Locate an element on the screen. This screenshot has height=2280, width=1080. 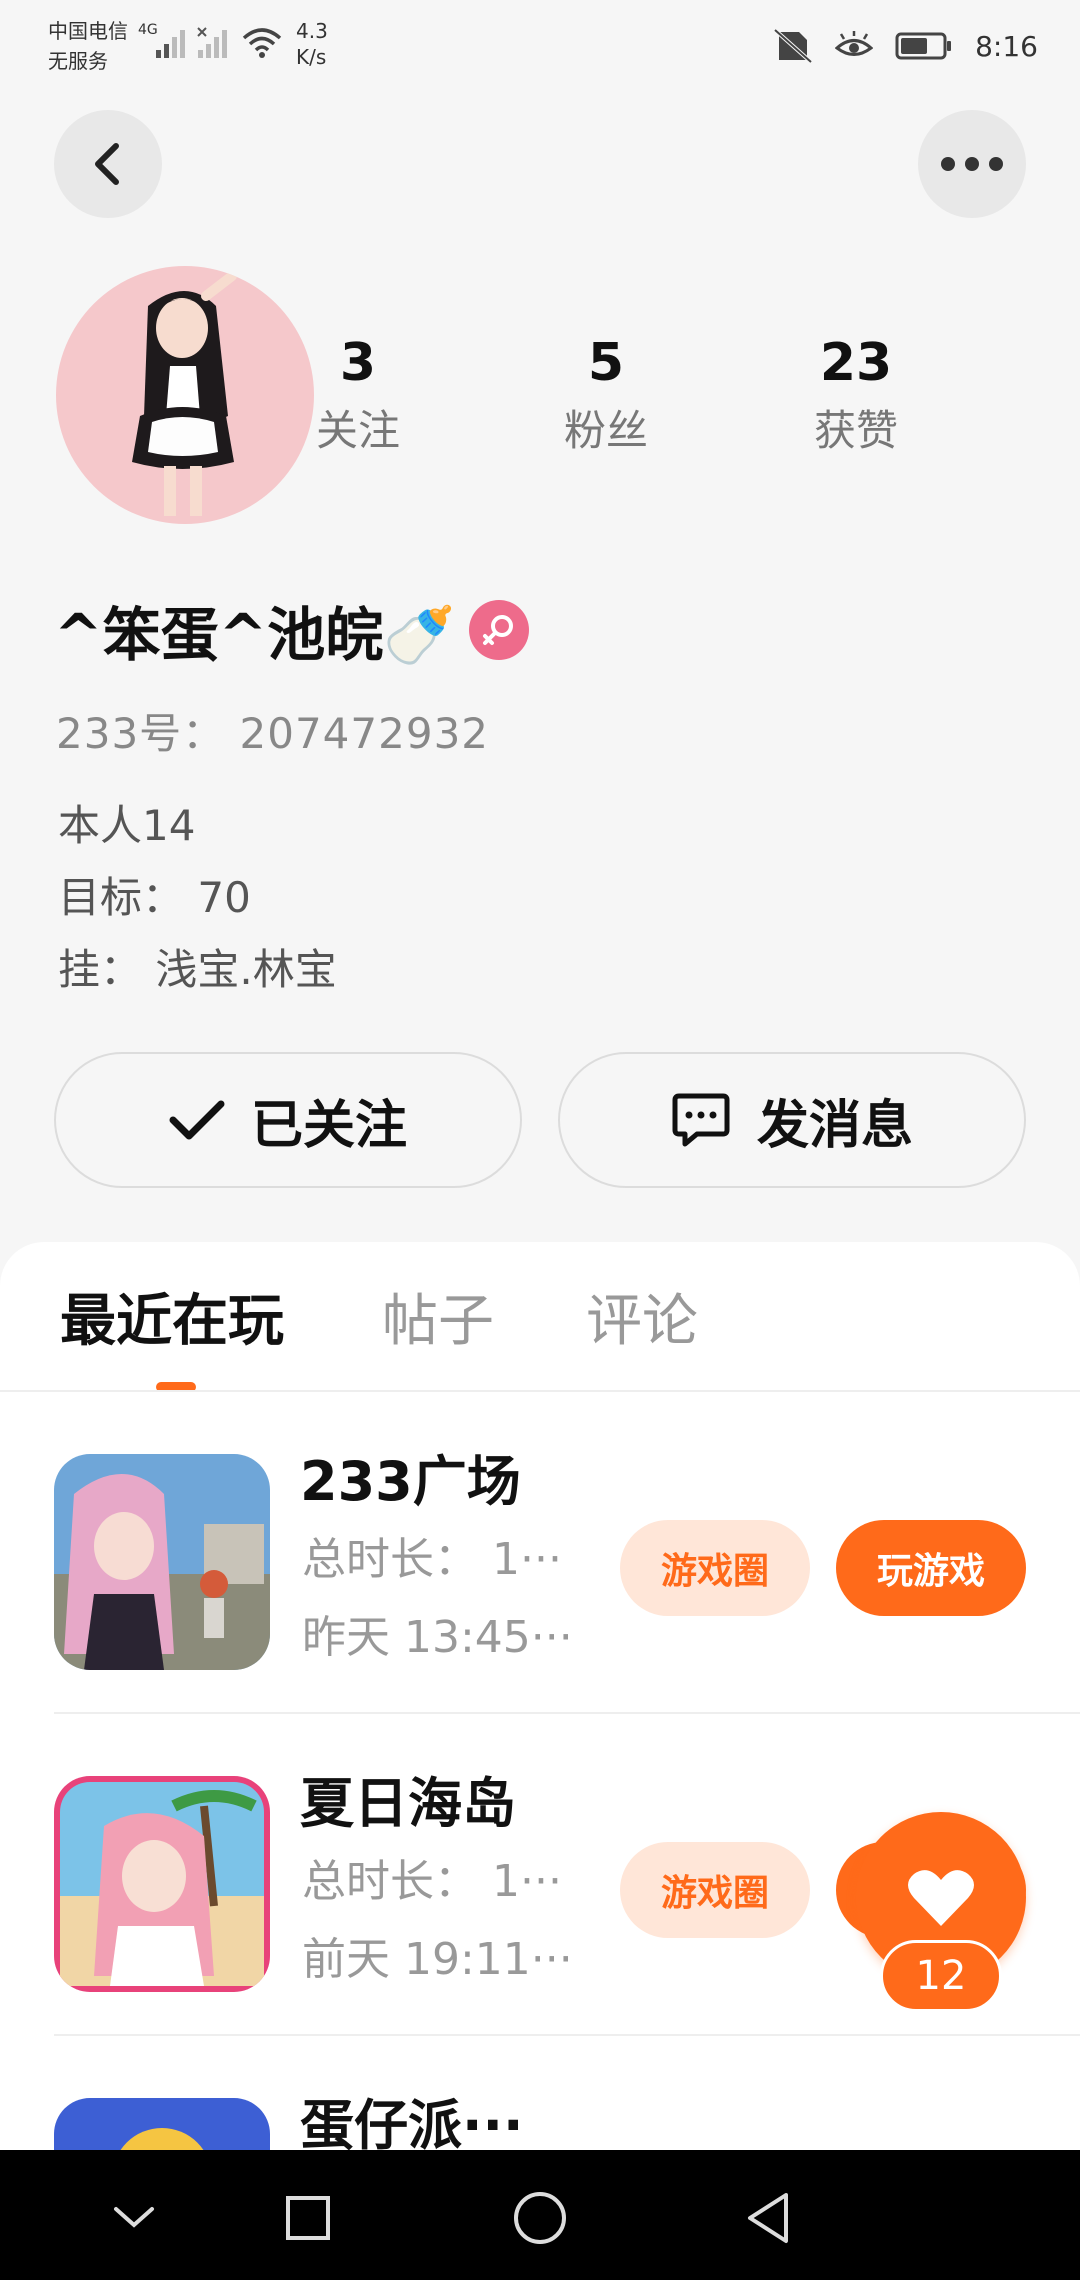
back-arrow-icon is located at coordinates (107, 164).